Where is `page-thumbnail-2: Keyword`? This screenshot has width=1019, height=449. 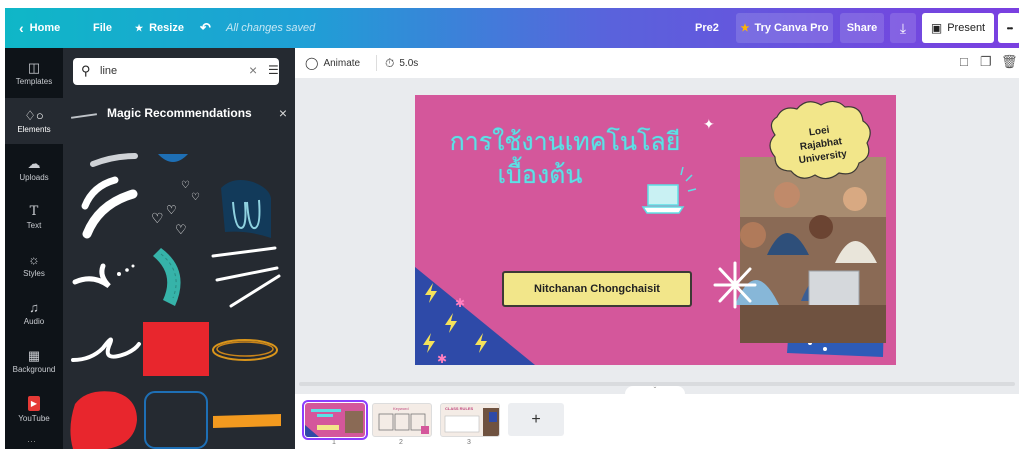
page-thumbnail-2: Keyword is located at coordinates (402, 420).